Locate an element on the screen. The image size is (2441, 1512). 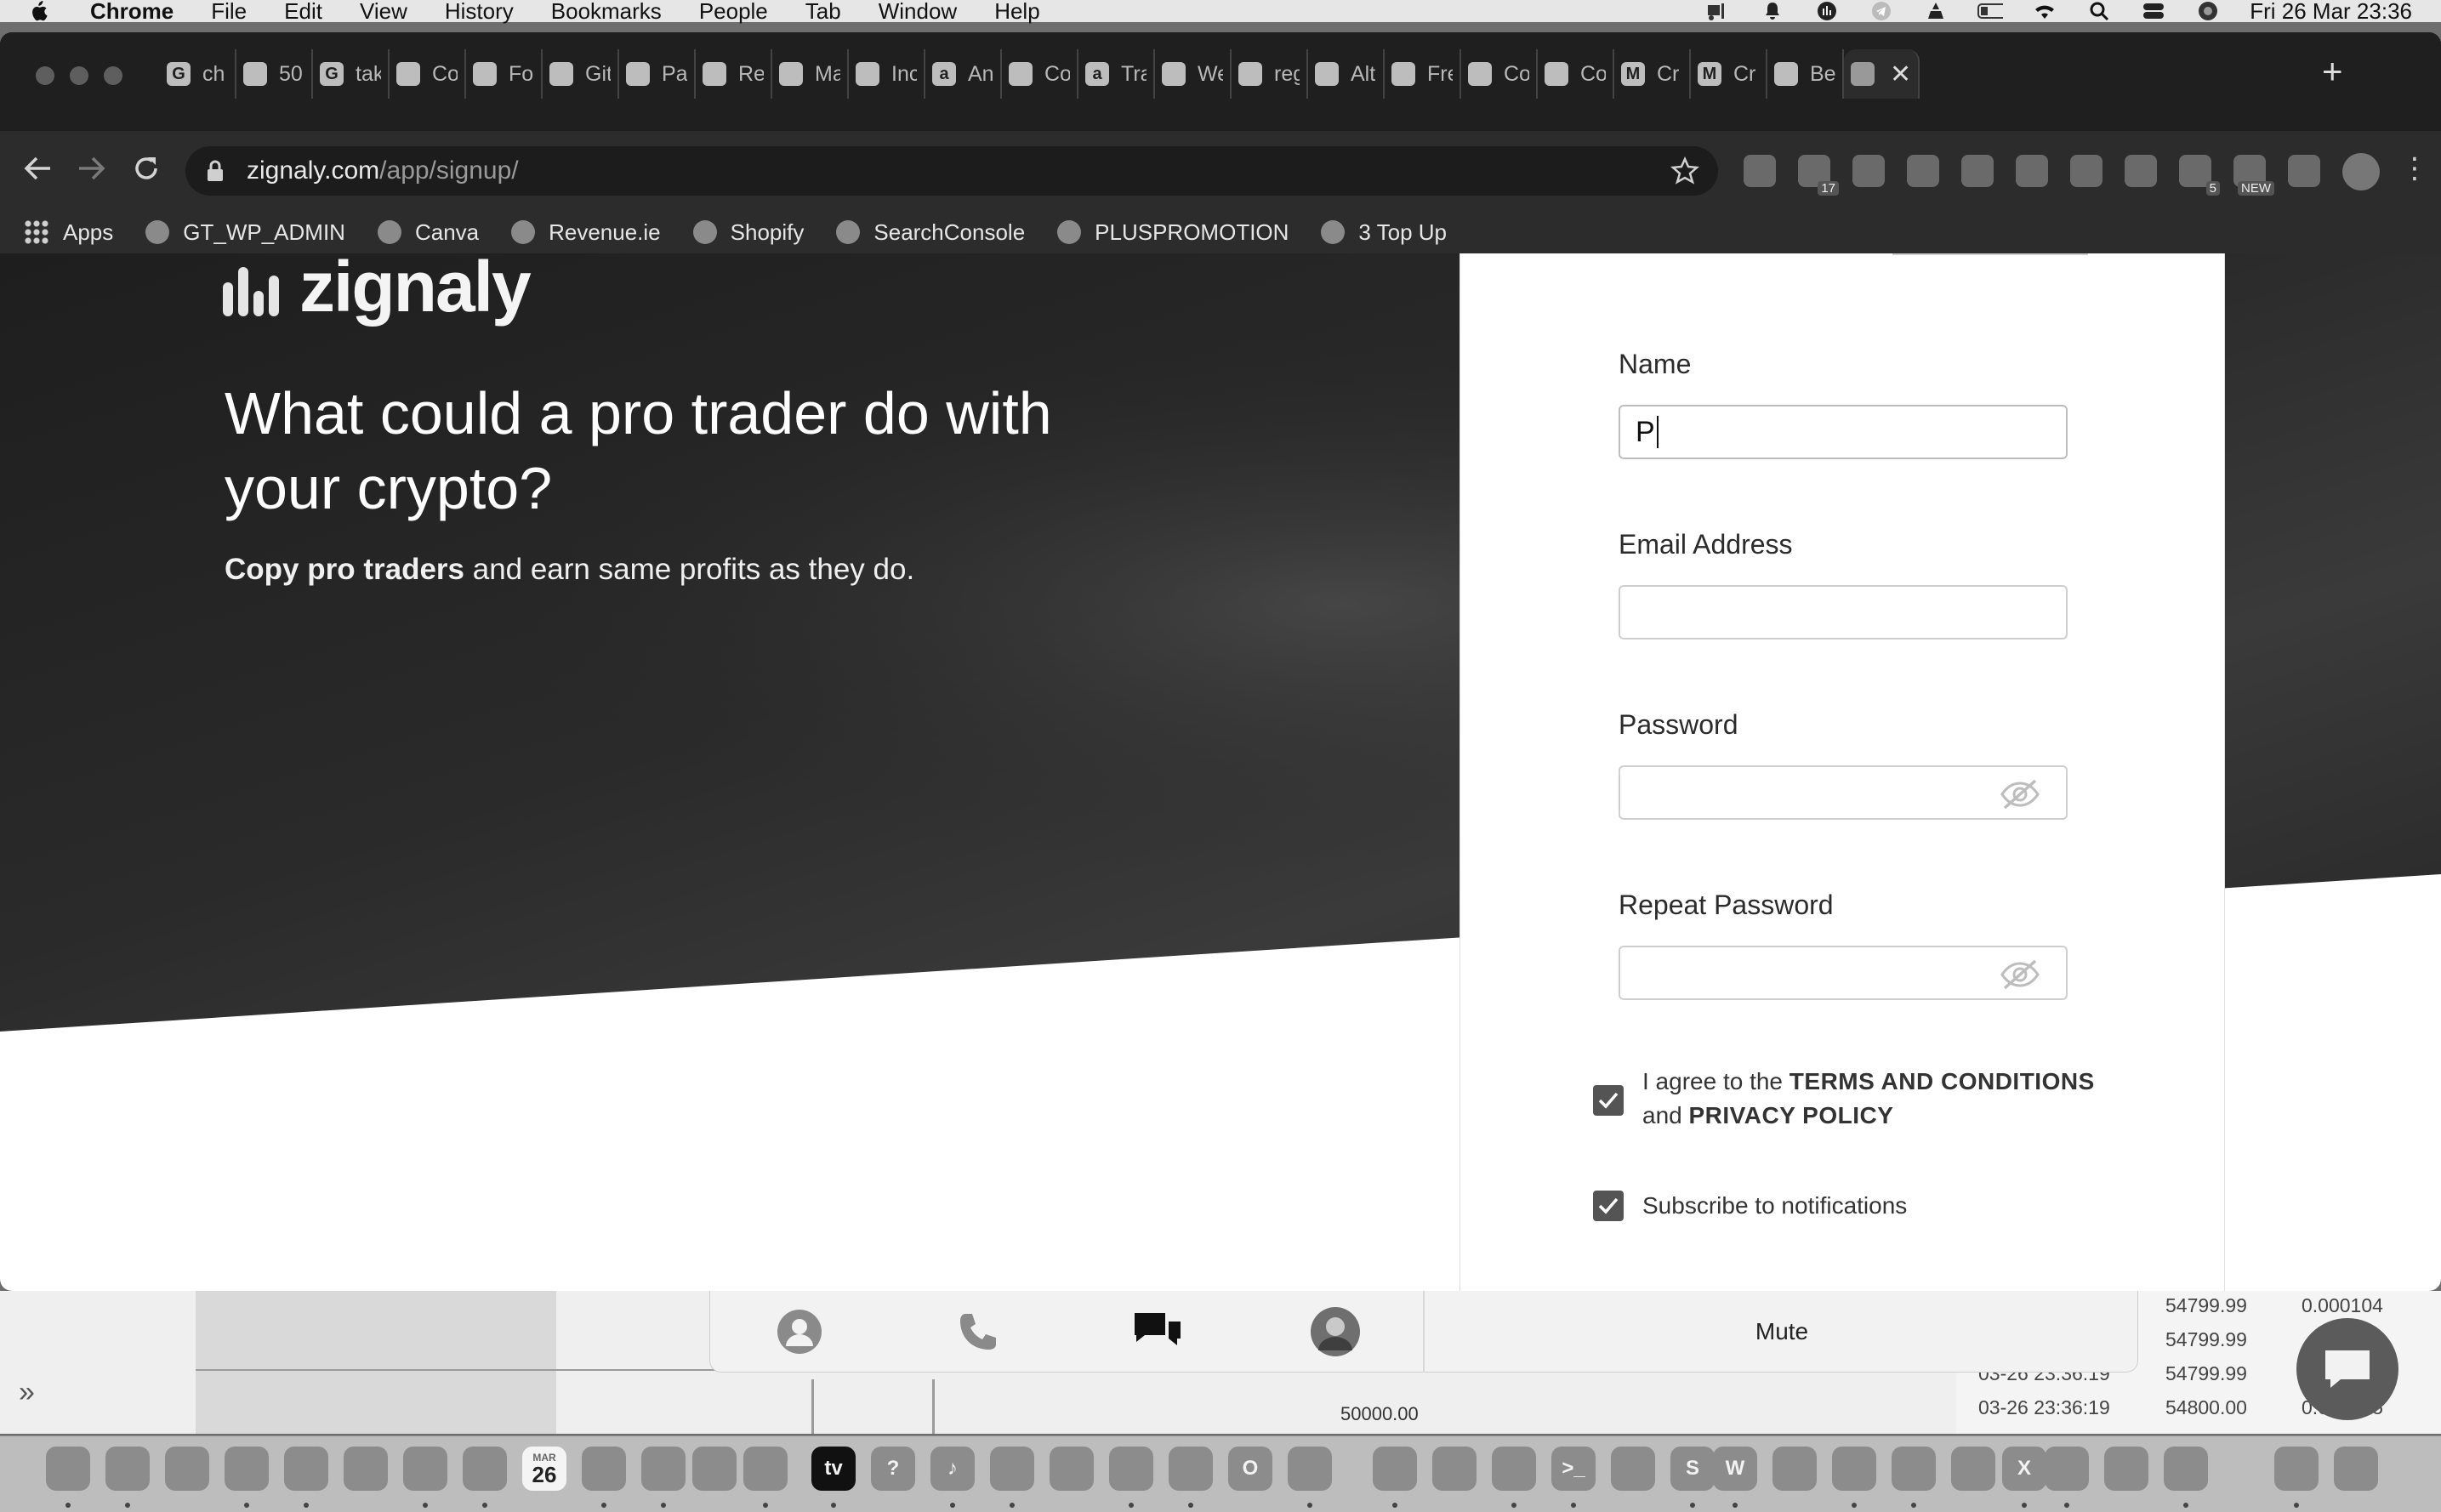
messenger-icon is located at coordinates (1914, 1469).